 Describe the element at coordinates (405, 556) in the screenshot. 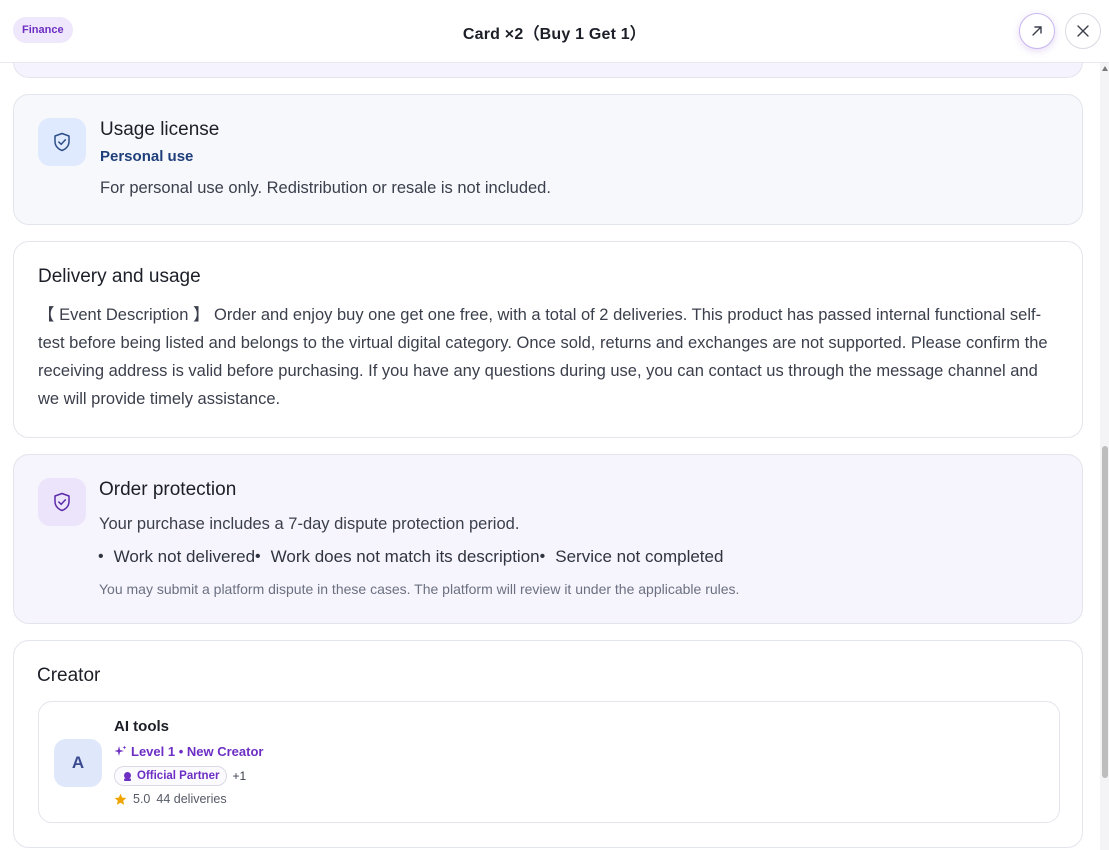

I see `case-label: Work does not match its description` at that location.